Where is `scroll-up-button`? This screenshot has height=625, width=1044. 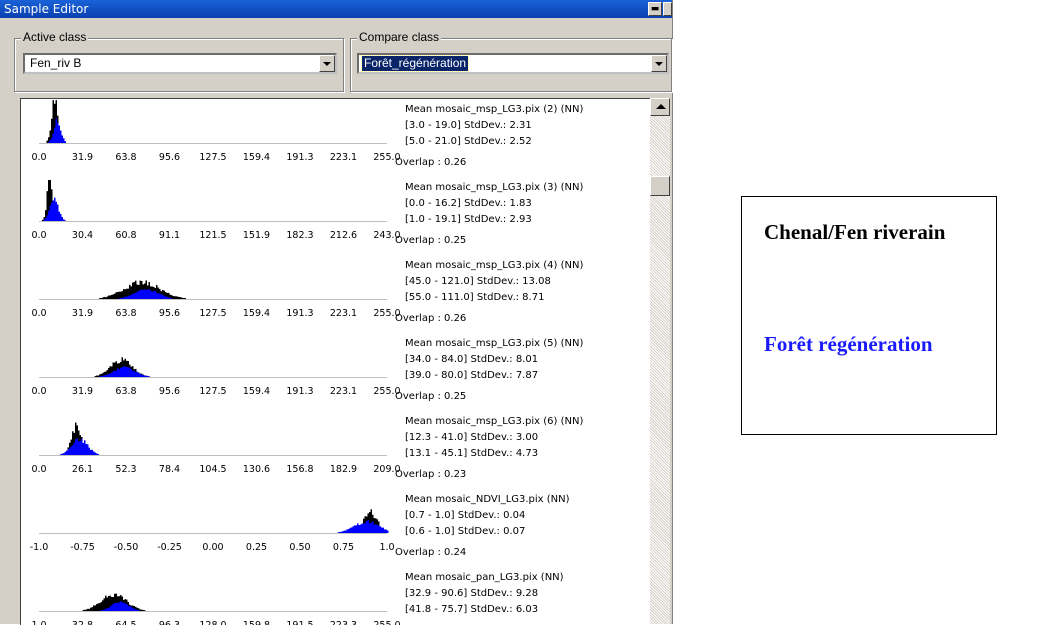 scroll-up-button is located at coordinates (660, 107).